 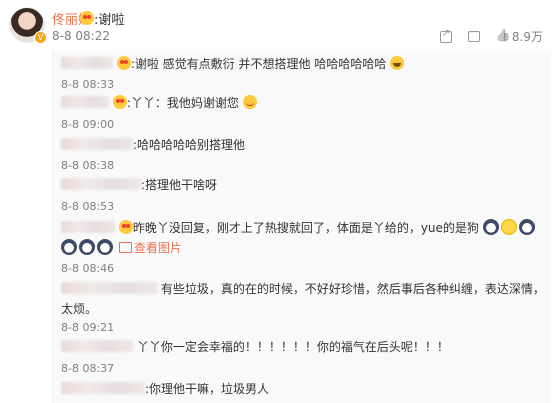 I want to click on reply-time: 8-8 08:33, so click(x=88, y=84).